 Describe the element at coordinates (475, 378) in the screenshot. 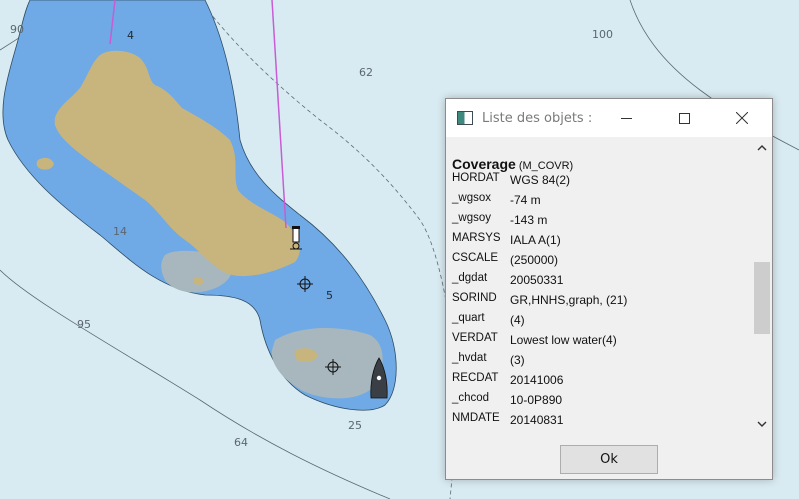

I see `attribute-key: RECDAT` at that location.